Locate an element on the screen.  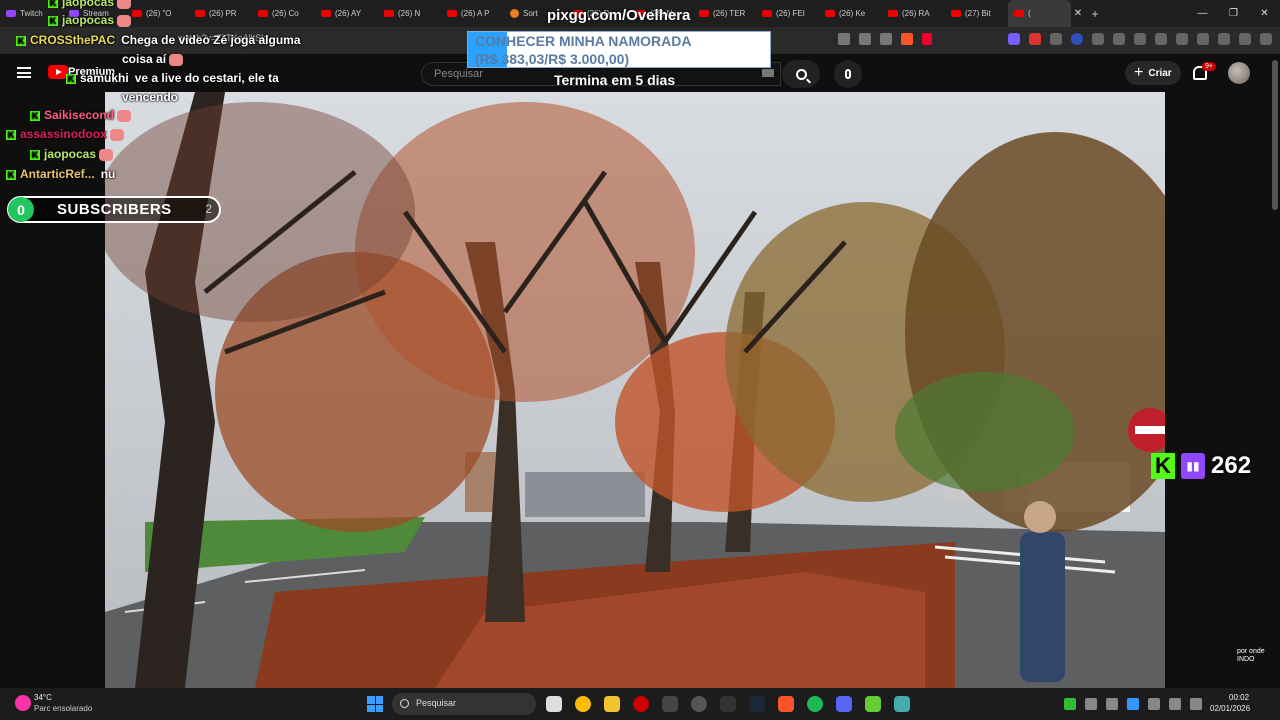
minimize-icon: — is located at coordinates (1202, 13).